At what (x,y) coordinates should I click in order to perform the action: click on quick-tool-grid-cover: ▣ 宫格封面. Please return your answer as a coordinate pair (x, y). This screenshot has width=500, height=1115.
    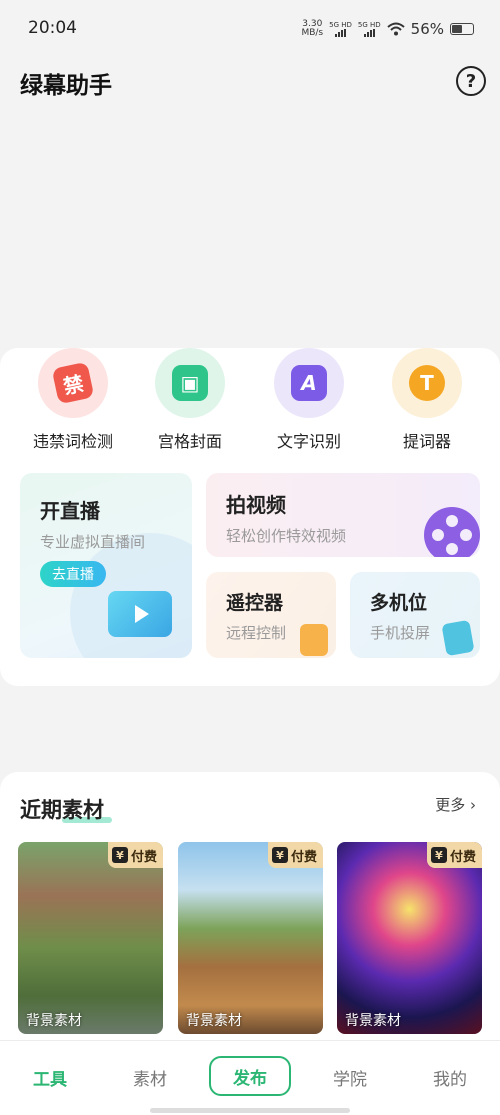
    Looking at the image, I should click on (190, 400).